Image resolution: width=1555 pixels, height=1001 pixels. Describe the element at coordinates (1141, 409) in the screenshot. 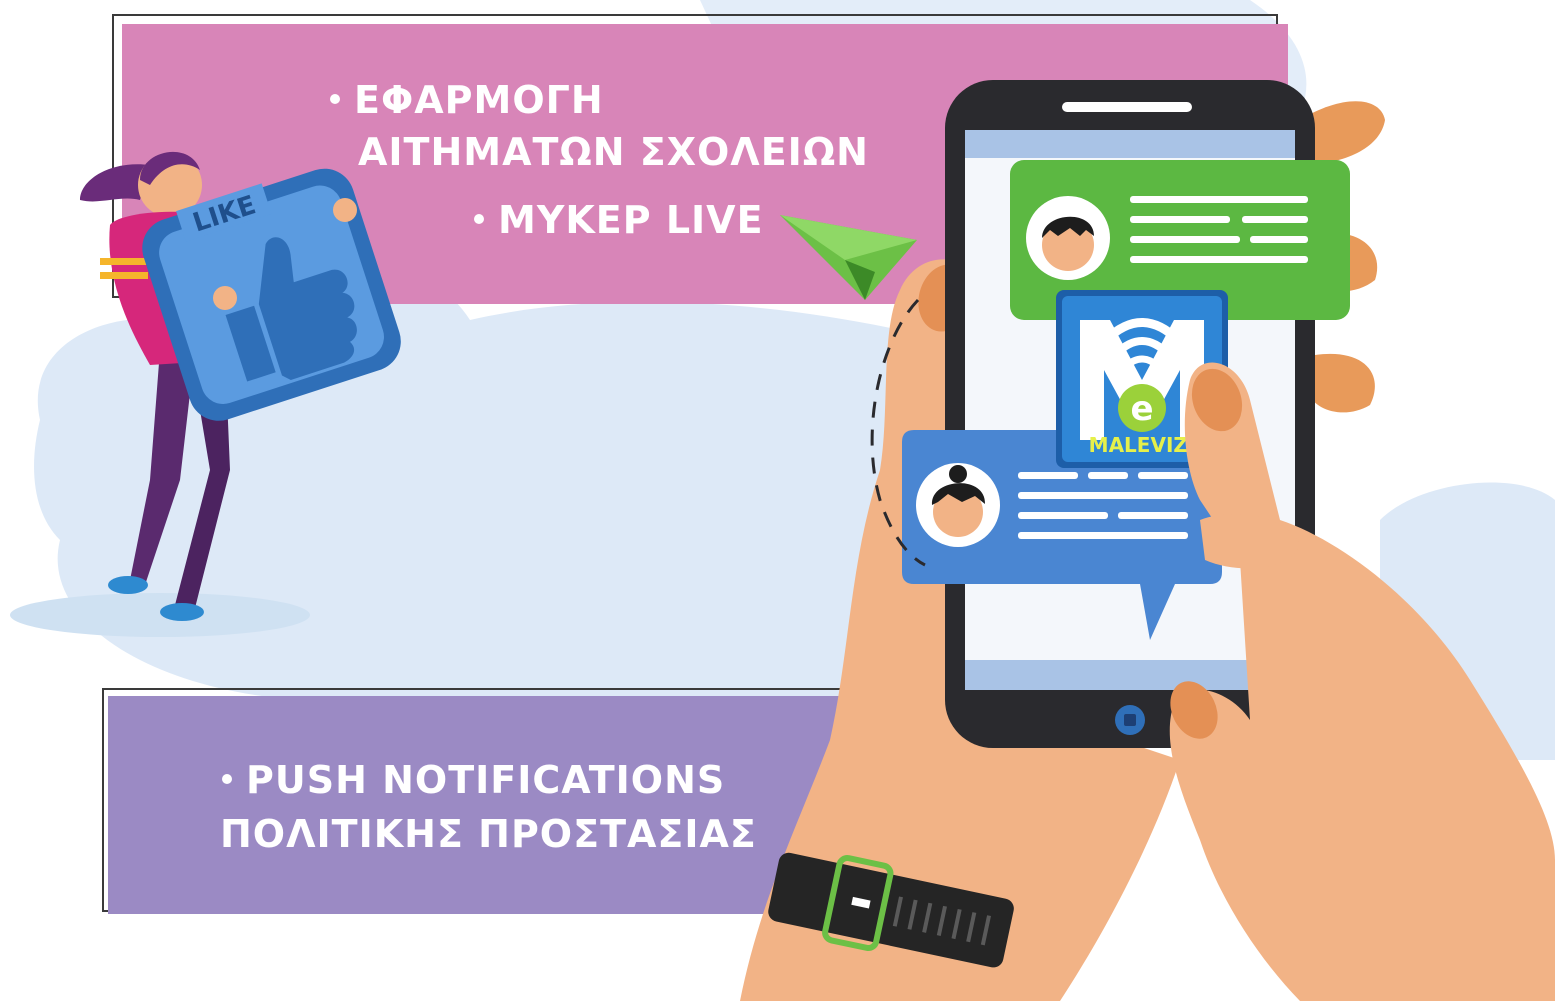

I see `logo-e-letter: e` at that location.